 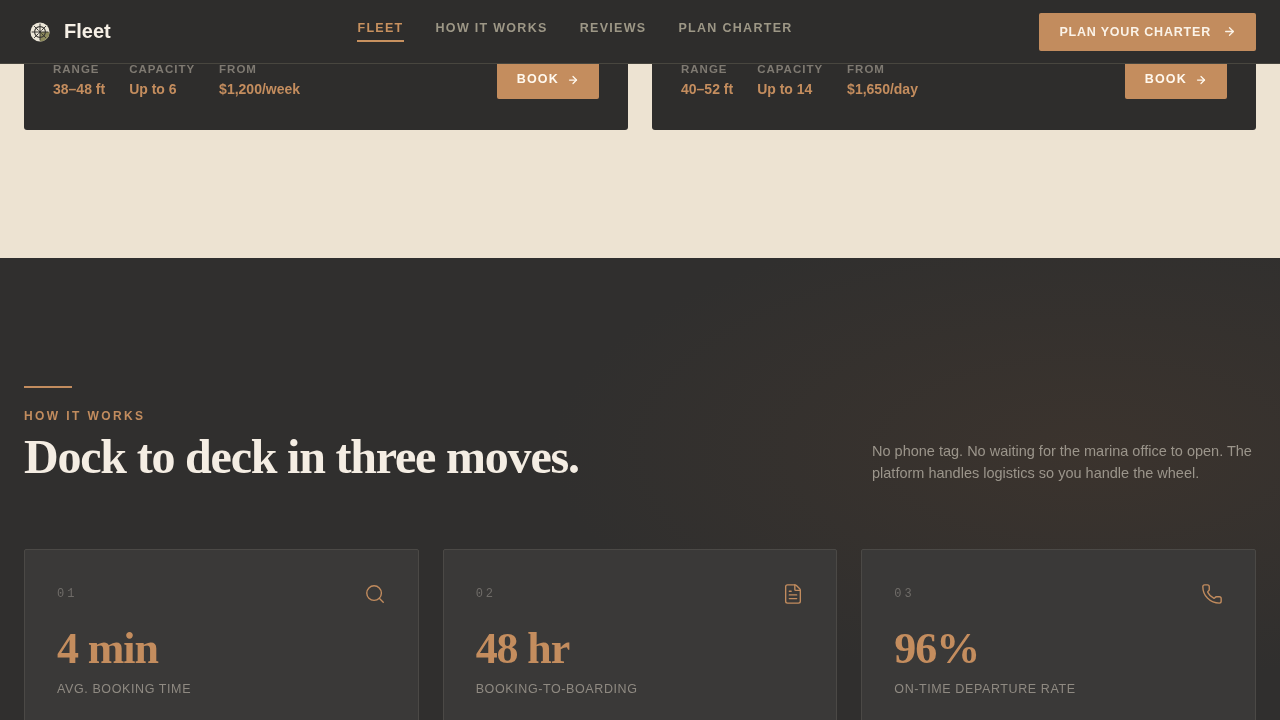 I want to click on nav-link: REVIEWS, so click(x=613, y=31).